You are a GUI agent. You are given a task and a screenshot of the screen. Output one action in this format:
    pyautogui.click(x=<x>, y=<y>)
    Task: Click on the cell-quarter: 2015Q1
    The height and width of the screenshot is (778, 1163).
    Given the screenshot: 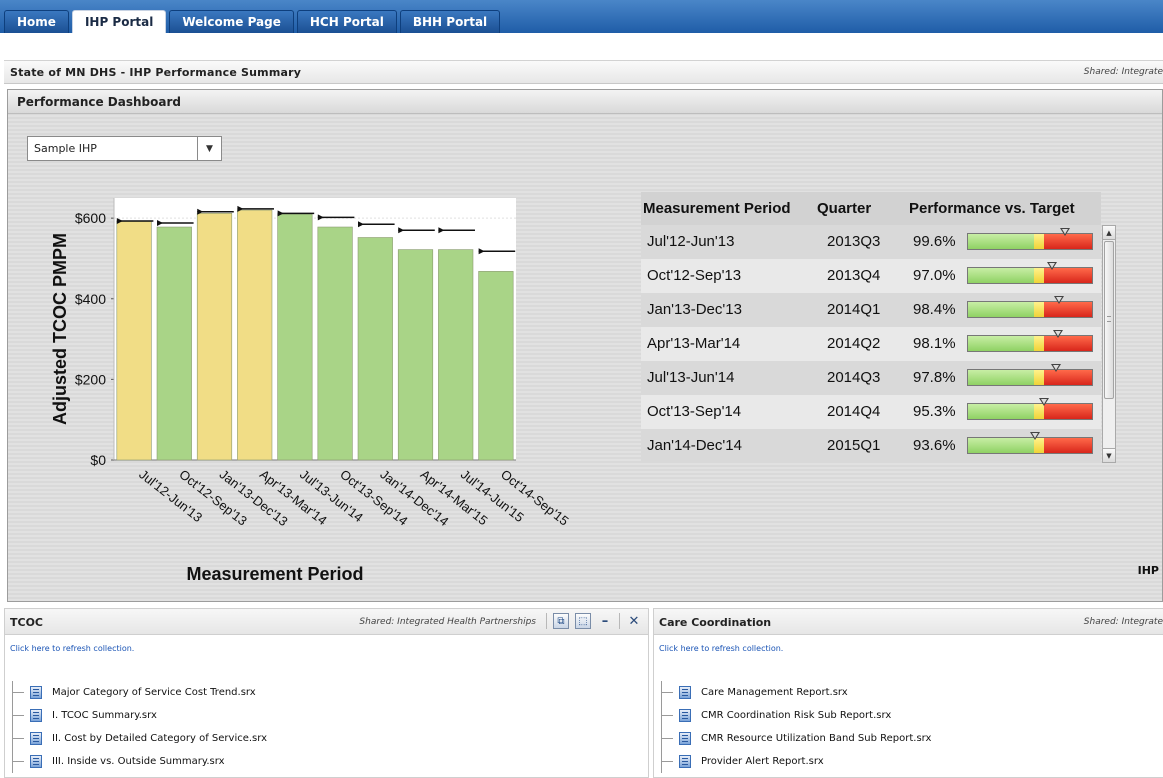 What is the action you would take?
    pyautogui.click(x=854, y=445)
    